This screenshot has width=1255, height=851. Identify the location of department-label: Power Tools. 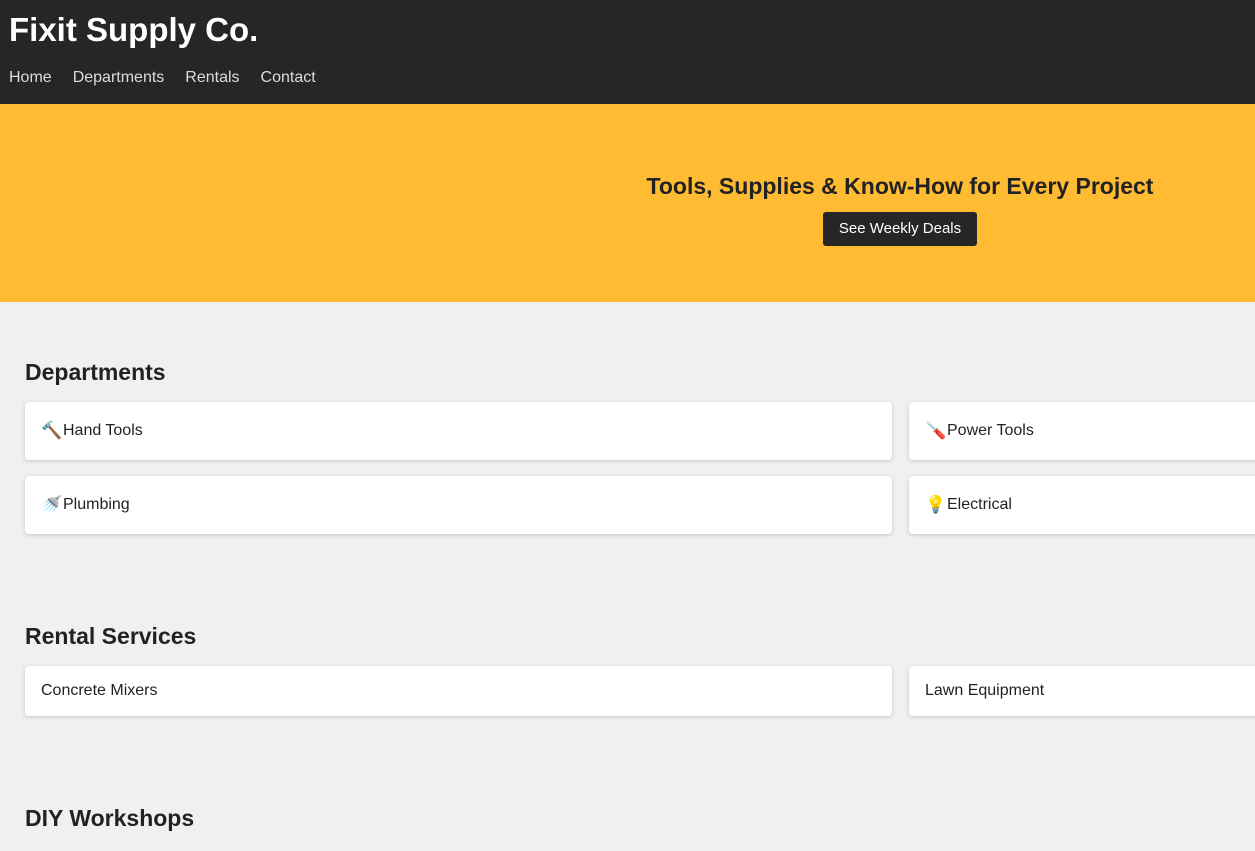
(990, 430).